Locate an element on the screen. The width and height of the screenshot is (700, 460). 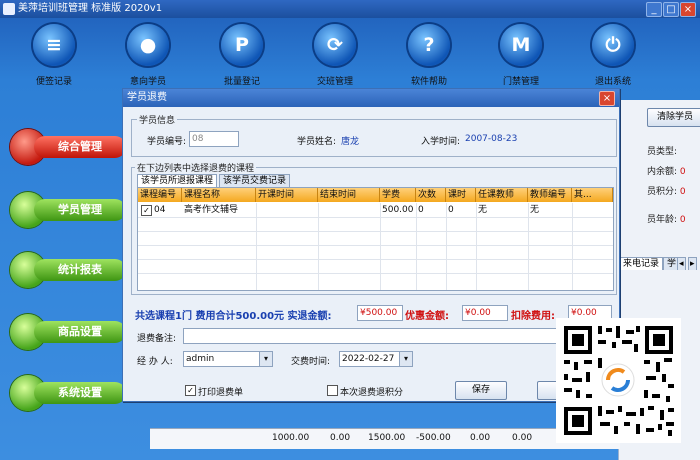
tab-scroll-right-icon: ▸ is located at coordinates (692, 263).